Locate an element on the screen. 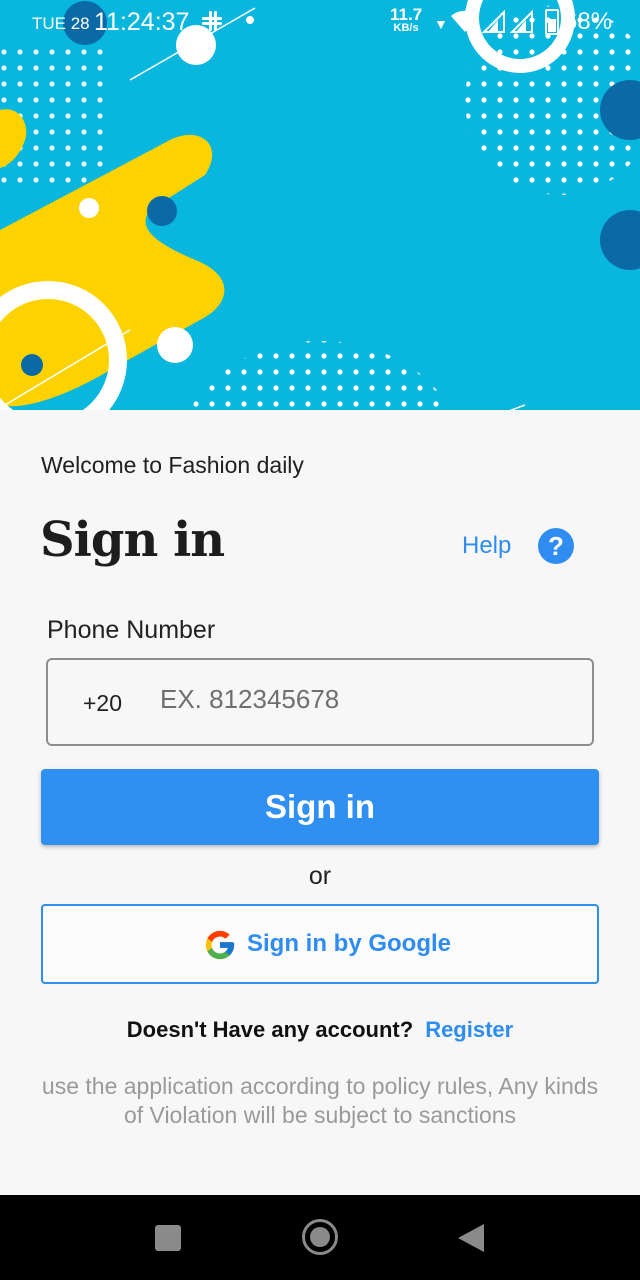  google-icon is located at coordinates (220, 945).